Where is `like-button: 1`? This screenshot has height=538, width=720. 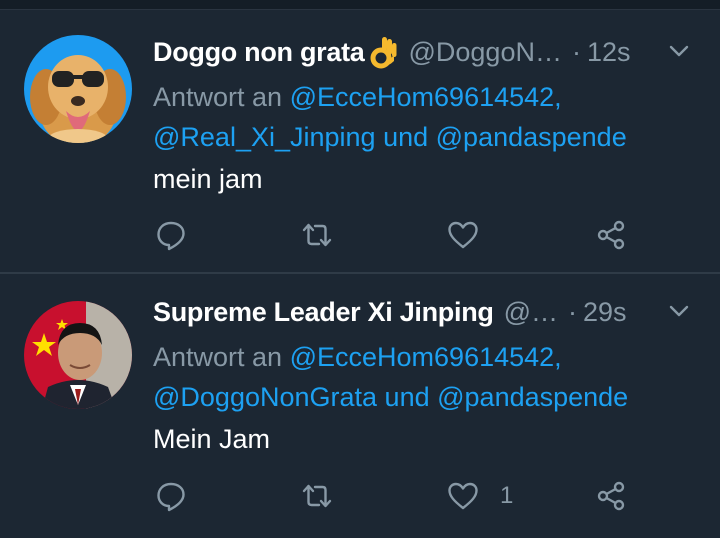
like-button: 1 is located at coordinates (479, 496).